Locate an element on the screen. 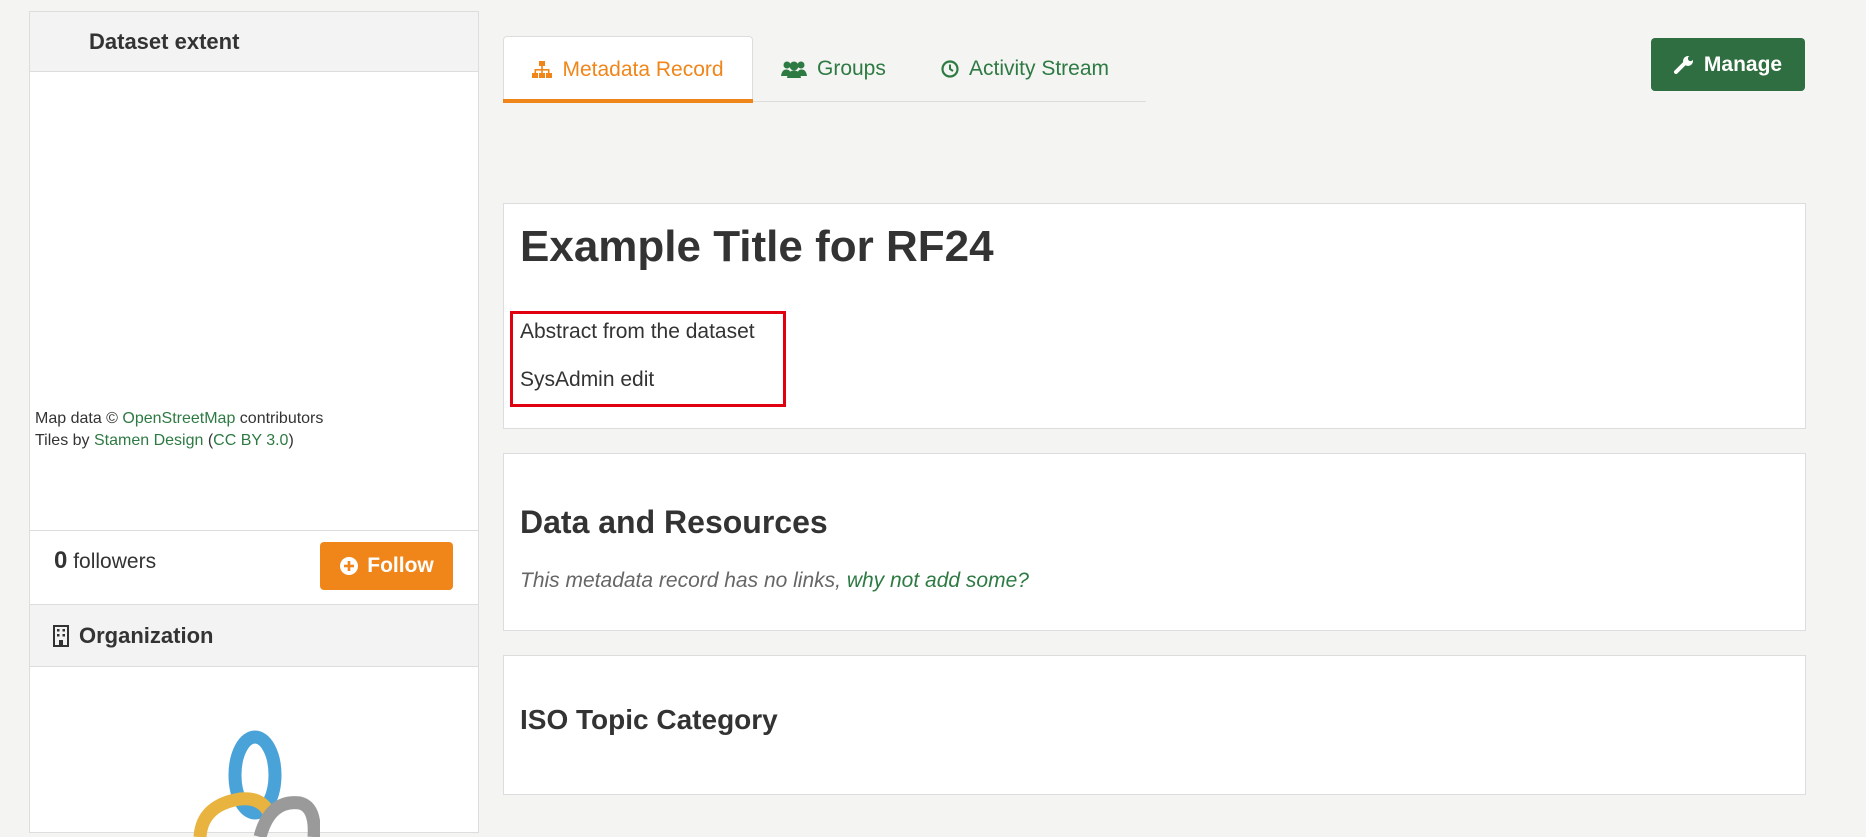  follow-button-label: Follow is located at coordinates (400, 565).